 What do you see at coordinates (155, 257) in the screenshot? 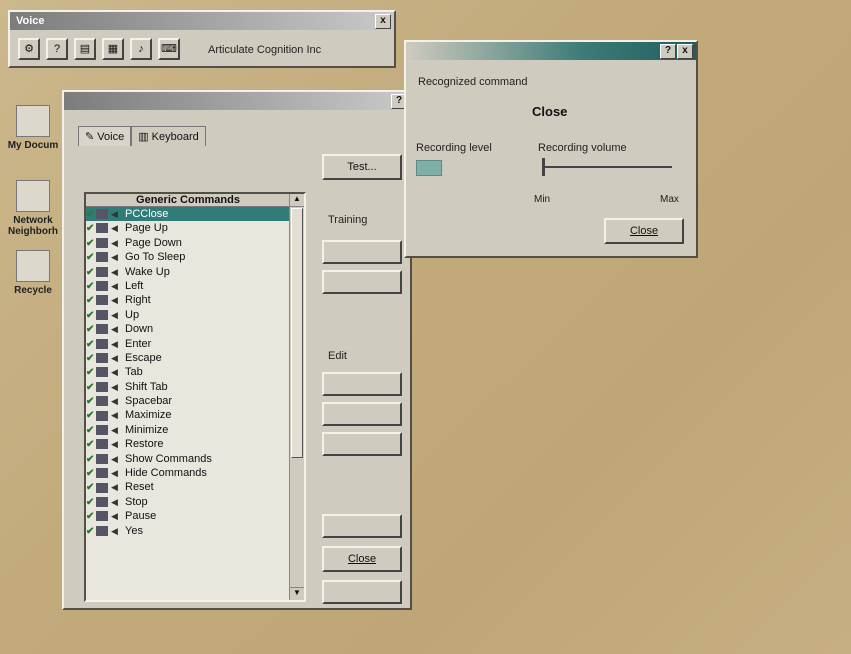
I see `command-label: Go To Sleep` at bounding box center [155, 257].